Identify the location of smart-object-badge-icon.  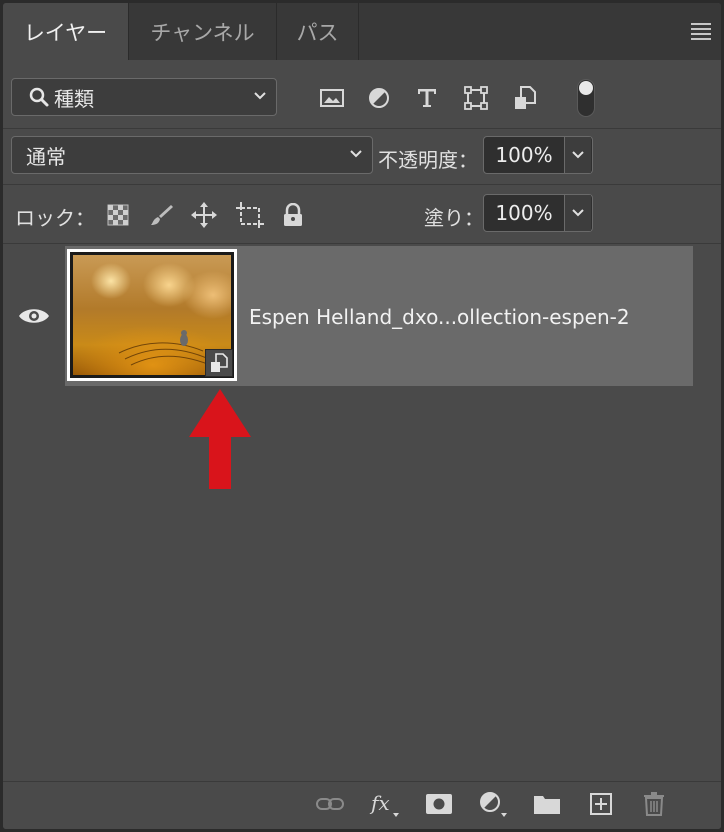
(219, 363).